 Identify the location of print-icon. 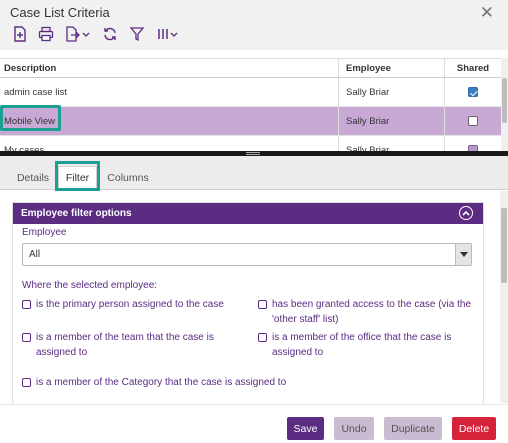
(46, 34).